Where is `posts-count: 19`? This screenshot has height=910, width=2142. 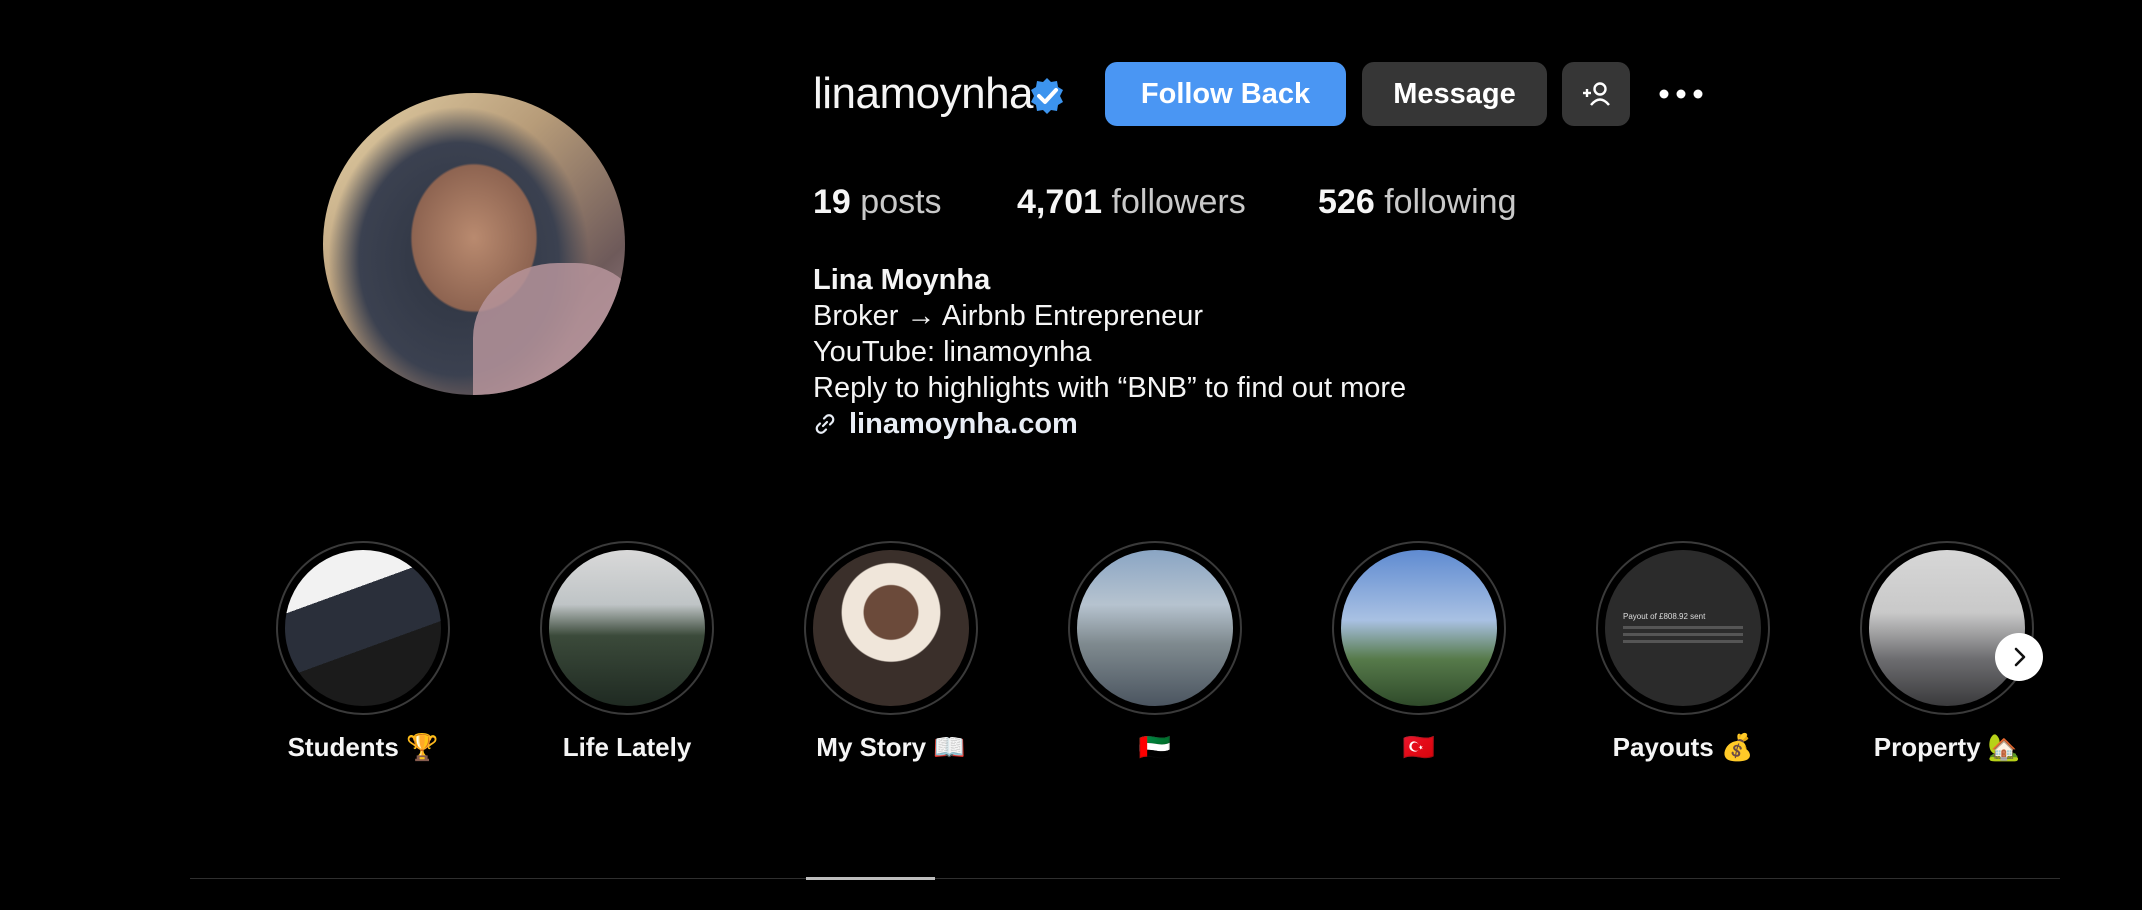 posts-count: 19 is located at coordinates (832, 202).